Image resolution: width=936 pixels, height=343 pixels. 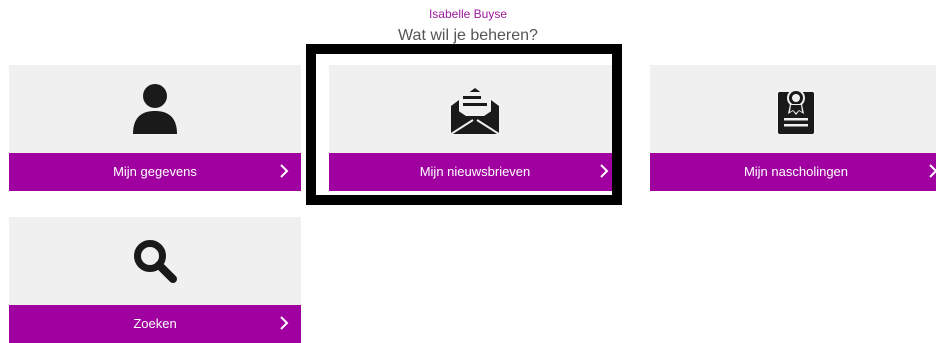 I want to click on tile-button-zoeken: Zoeken, so click(x=155, y=324).